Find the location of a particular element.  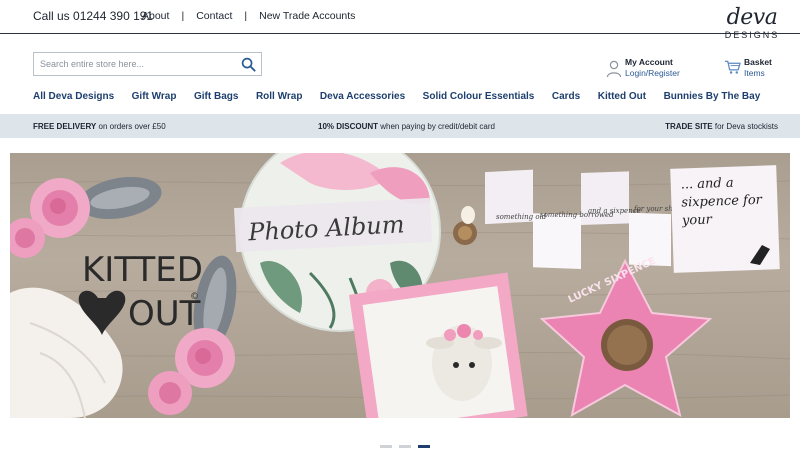

account-title: My Account is located at coordinates (649, 62).